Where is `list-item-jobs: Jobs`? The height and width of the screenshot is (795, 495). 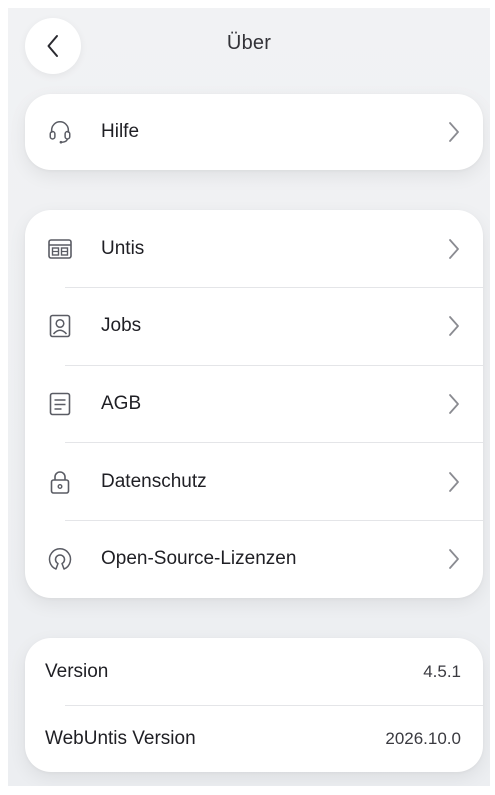
list-item-jobs: Jobs is located at coordinates (254, 327).